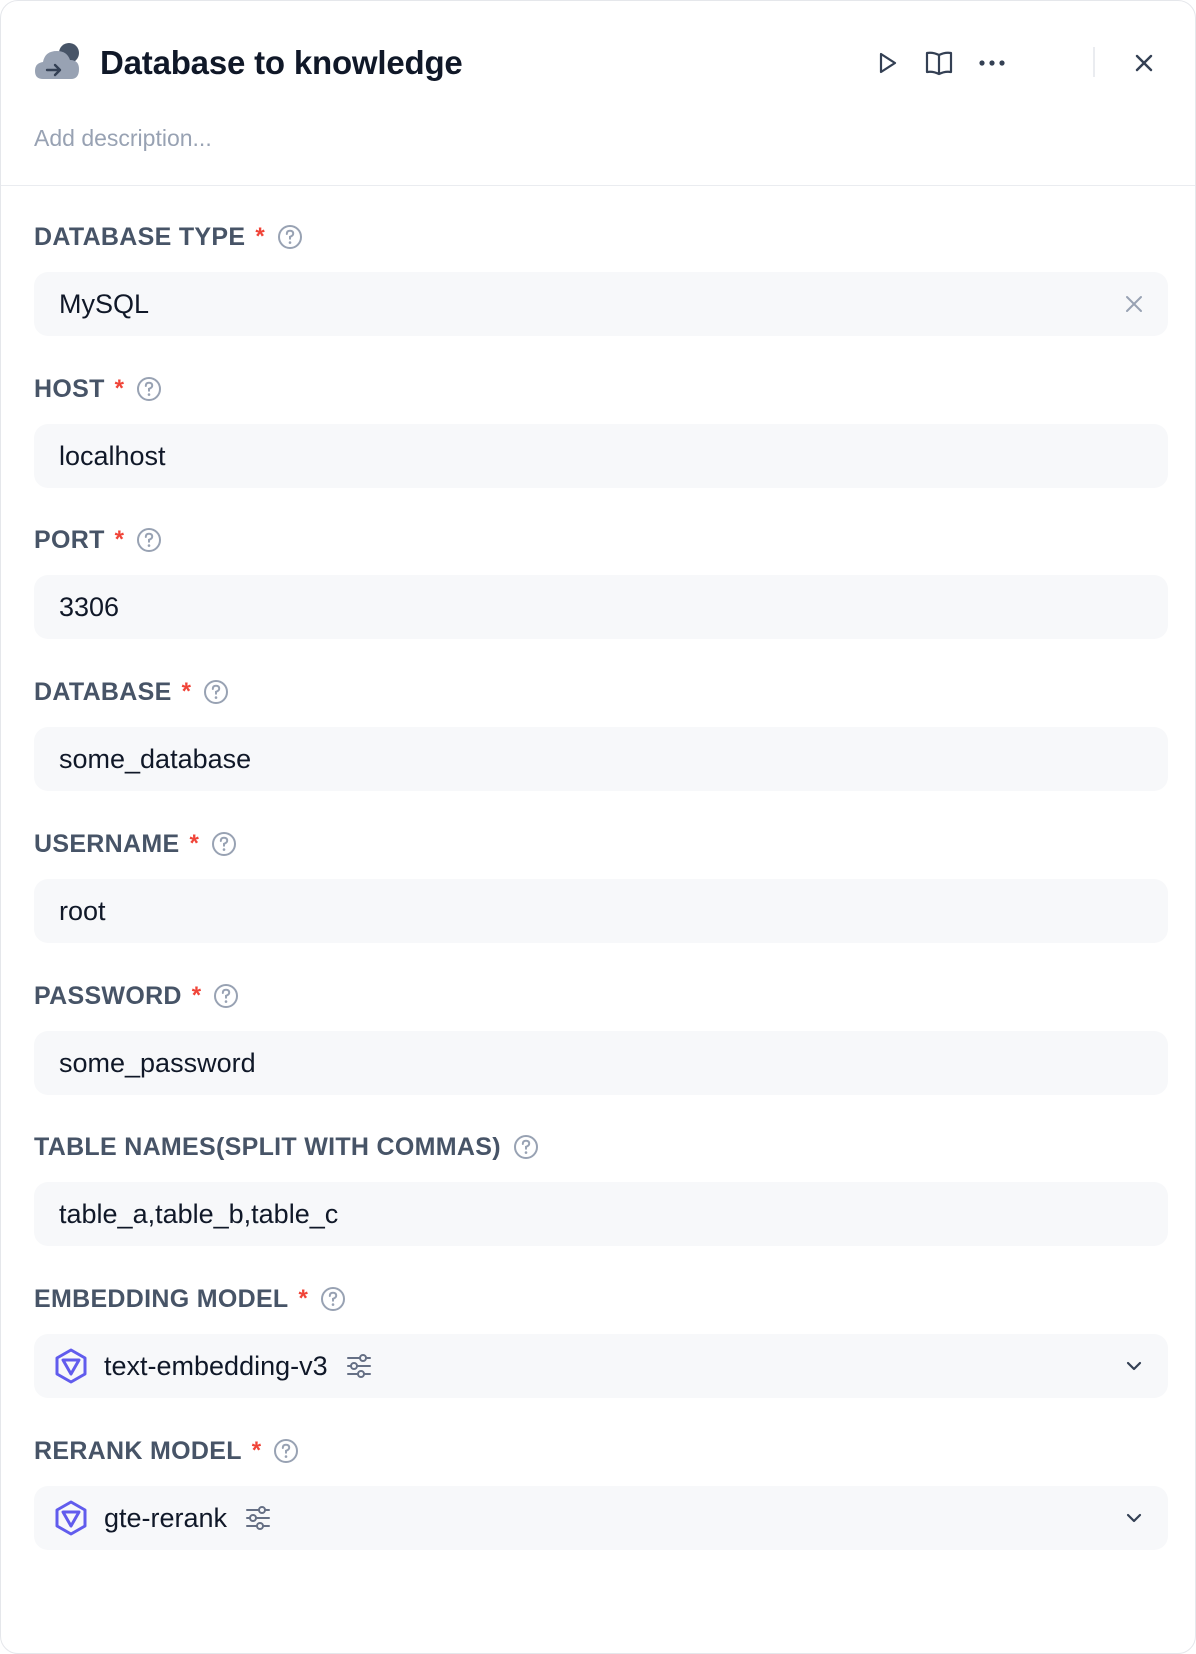  I want to click on database-input: some_database, so click(601, 759).